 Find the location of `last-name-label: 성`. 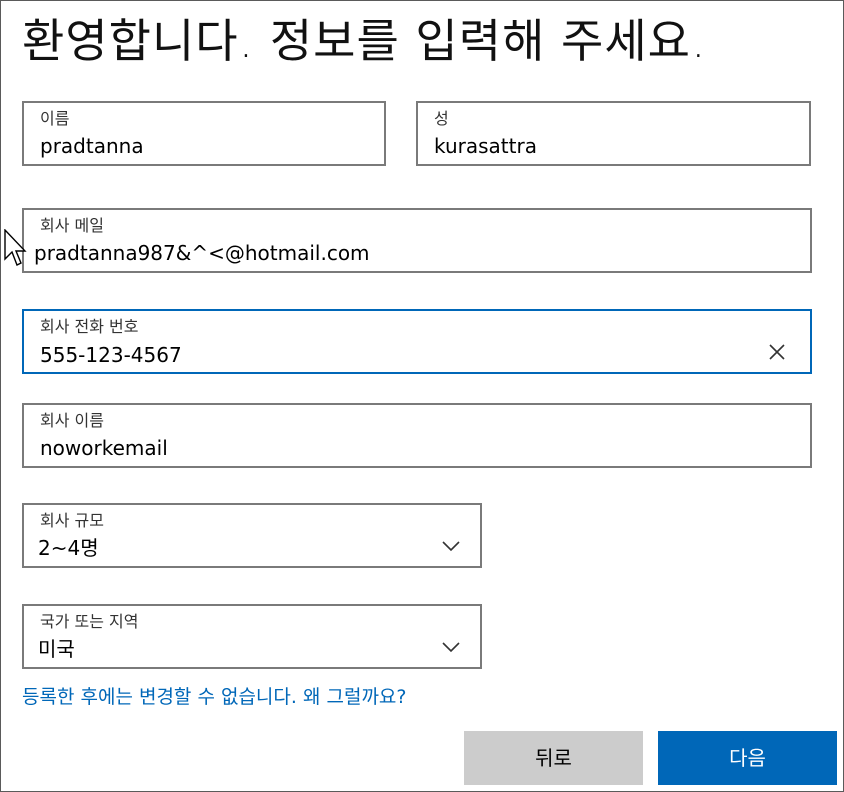

last-name-label: 성 is located at coordinates (441, 118).